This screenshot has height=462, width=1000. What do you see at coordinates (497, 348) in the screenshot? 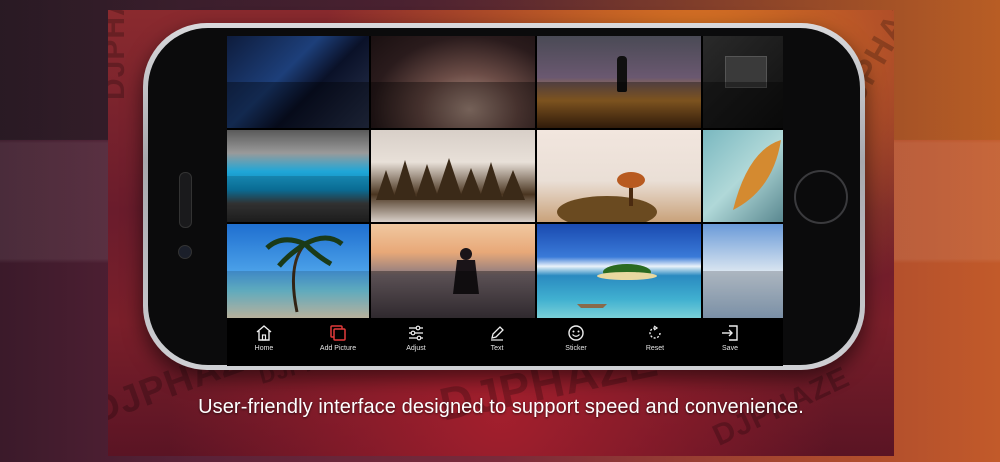
I see `toolbar-label: Text` at bounding box center [497, 348].